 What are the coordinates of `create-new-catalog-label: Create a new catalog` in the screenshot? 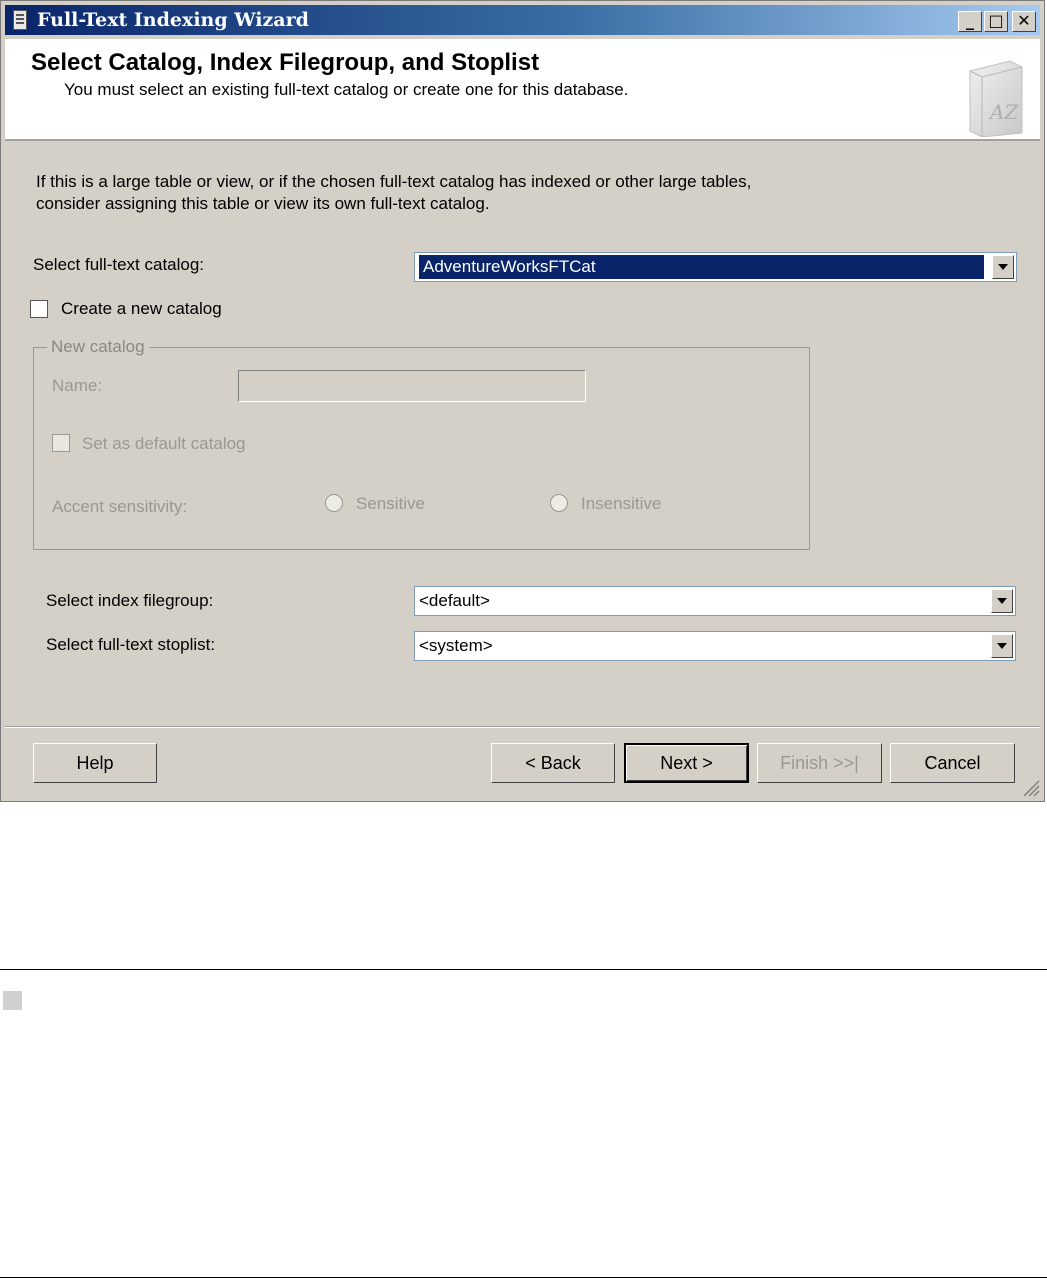 It's located at (141, 309).